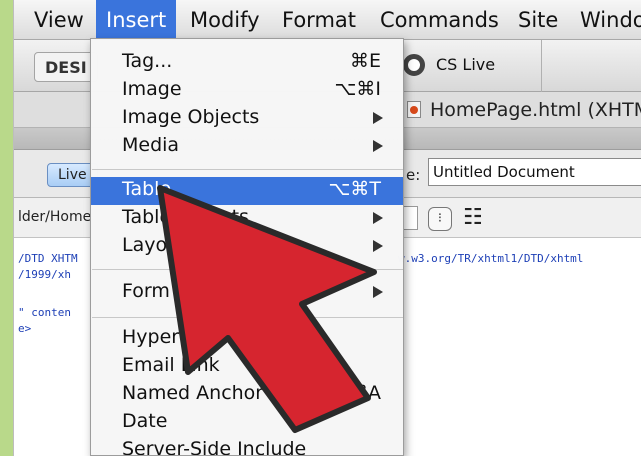 This screenshot has height=456, width=641. I want to click on menu-item-server-side-include: Server-Side Include, so click(247, 446).